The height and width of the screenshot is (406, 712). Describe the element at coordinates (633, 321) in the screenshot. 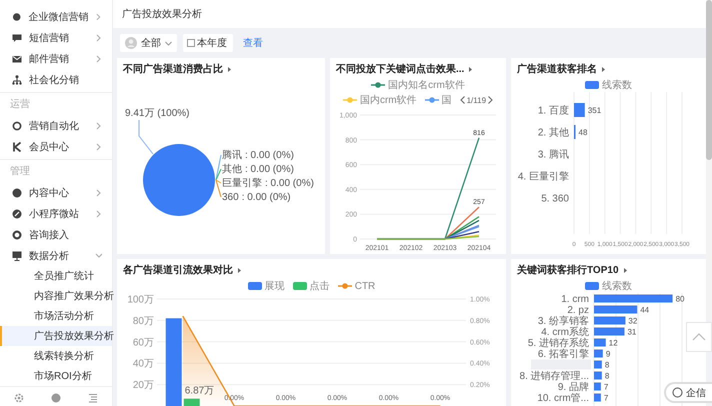

I see `data-label: 32` at that location.